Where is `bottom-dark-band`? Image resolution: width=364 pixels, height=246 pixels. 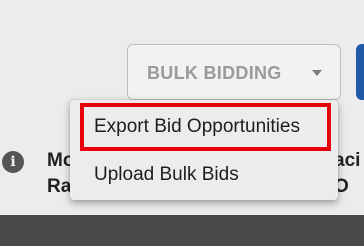 bottom-dark-band is located at coordinates (182, 230).